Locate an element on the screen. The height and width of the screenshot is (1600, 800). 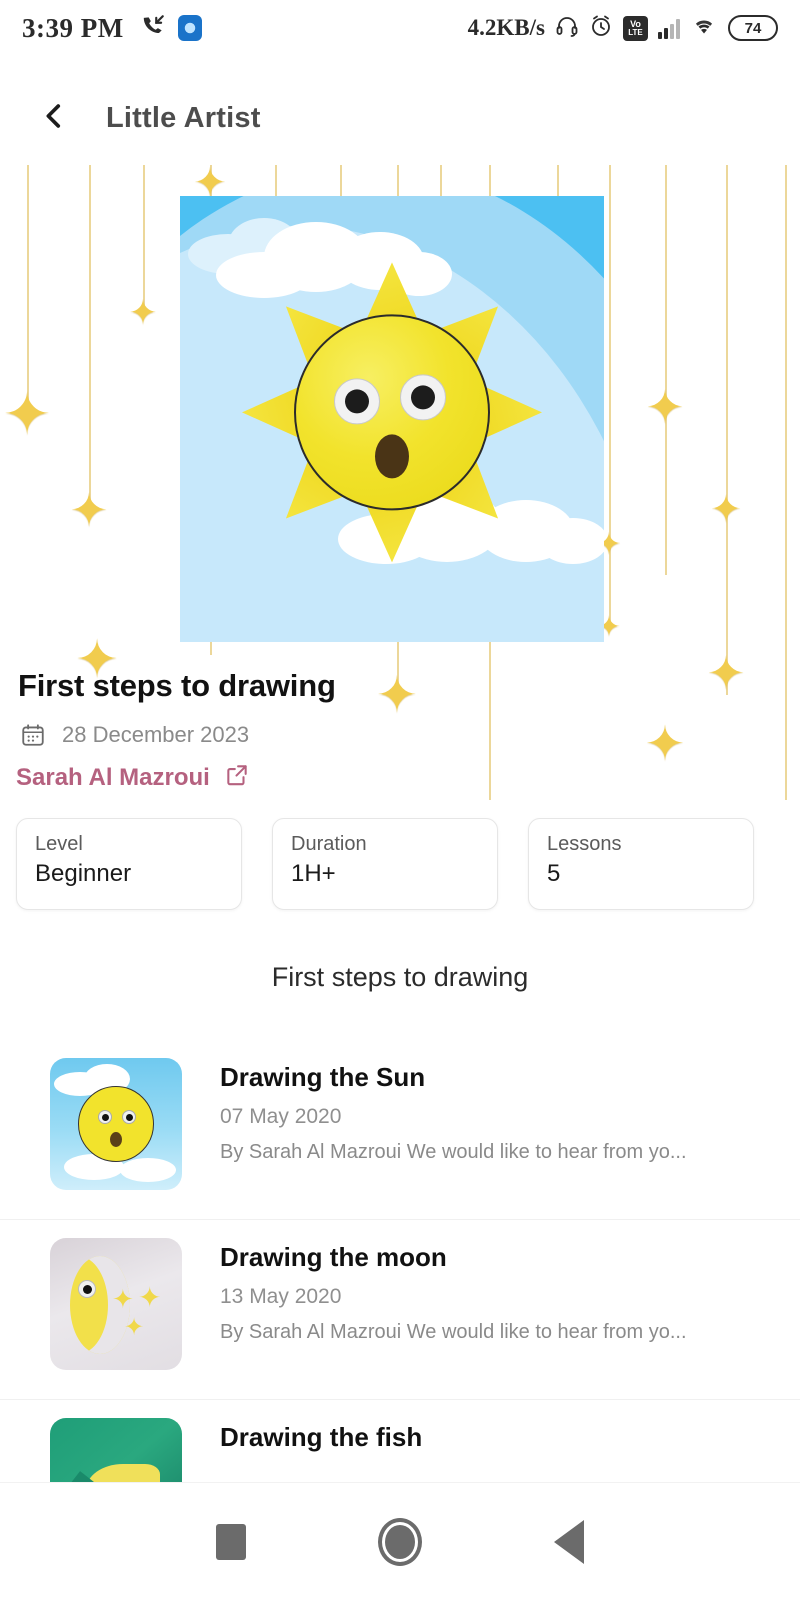
volte-icon: Vo LTE is located at coordinates (635, 28).